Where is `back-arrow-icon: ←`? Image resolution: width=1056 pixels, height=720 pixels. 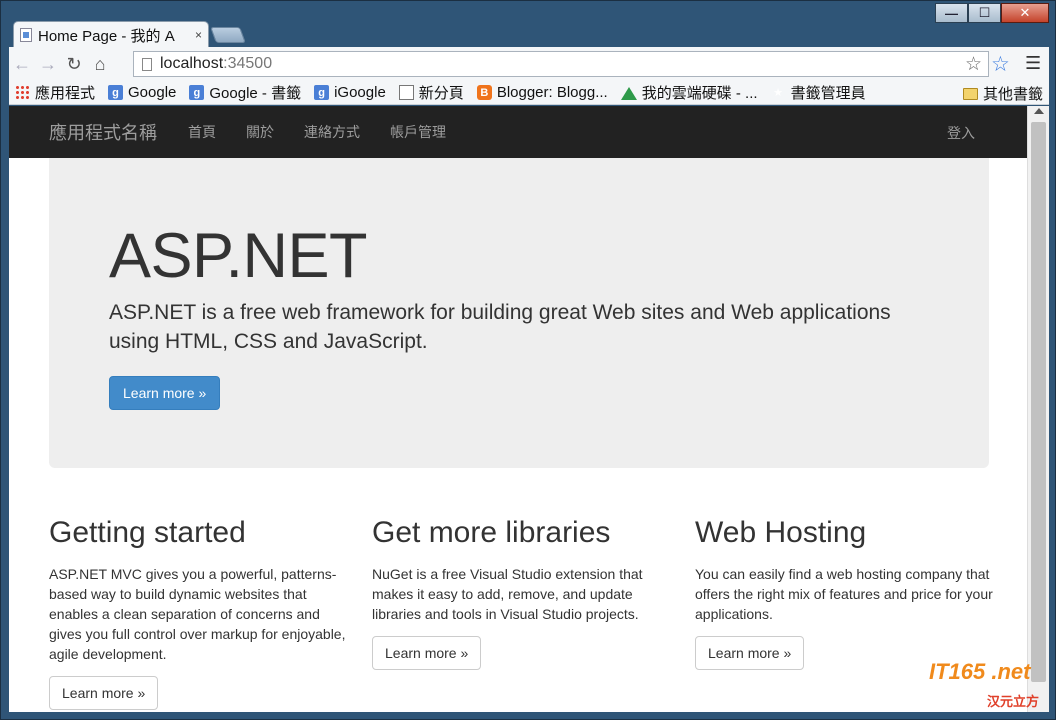 back-arrow-icon: ← is located at coordinates (22, 64).